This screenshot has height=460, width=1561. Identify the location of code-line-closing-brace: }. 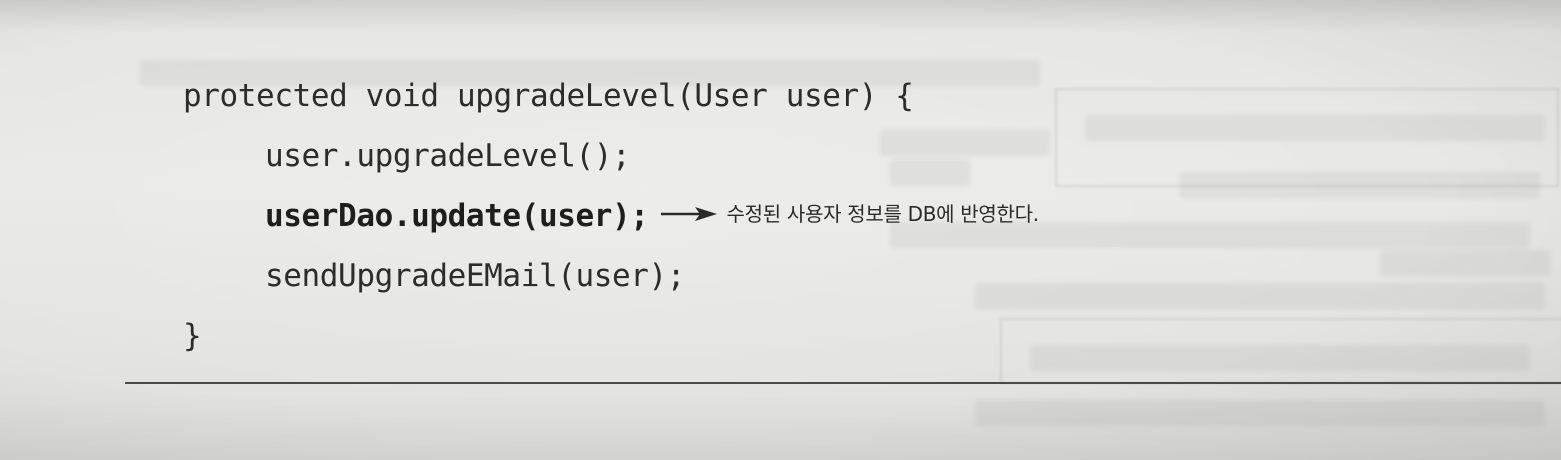
(192, 336).